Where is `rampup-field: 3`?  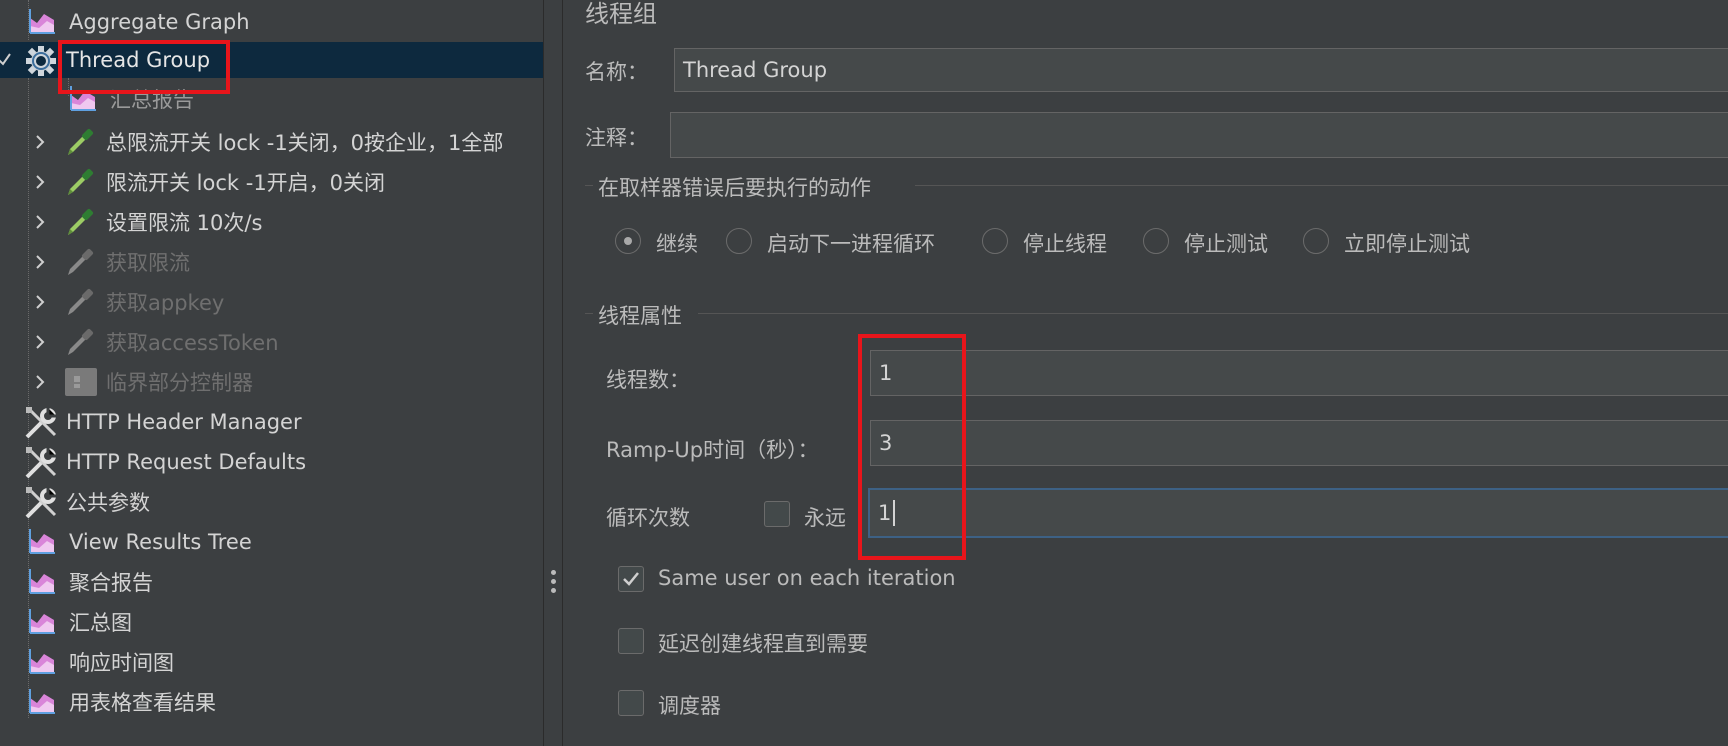
rampup-field: 3 is located at coordinates (1299, 443).